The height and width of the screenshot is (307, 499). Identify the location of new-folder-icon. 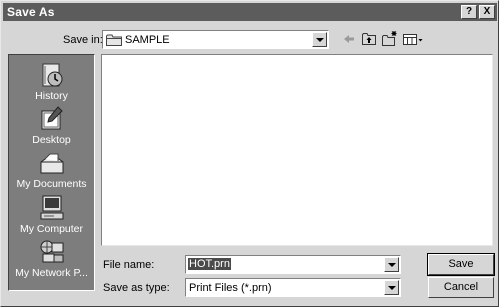
(389, 39).